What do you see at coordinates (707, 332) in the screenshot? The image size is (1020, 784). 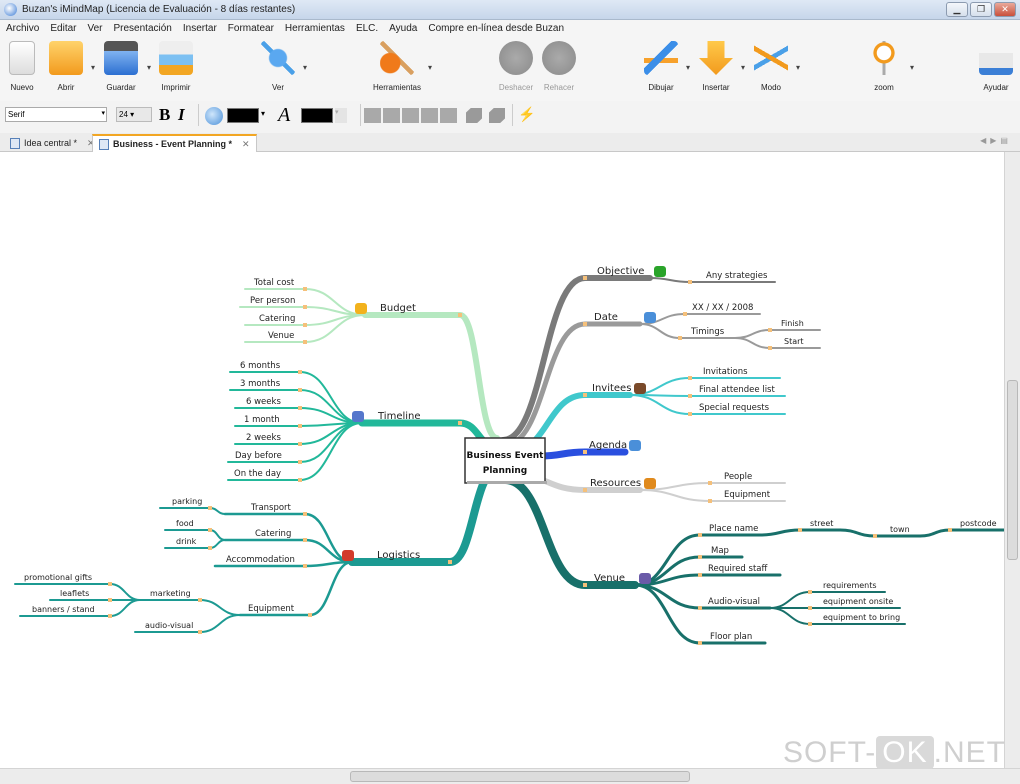 I see `sub-branch-label: Timings` at bounding box center [707, 332].